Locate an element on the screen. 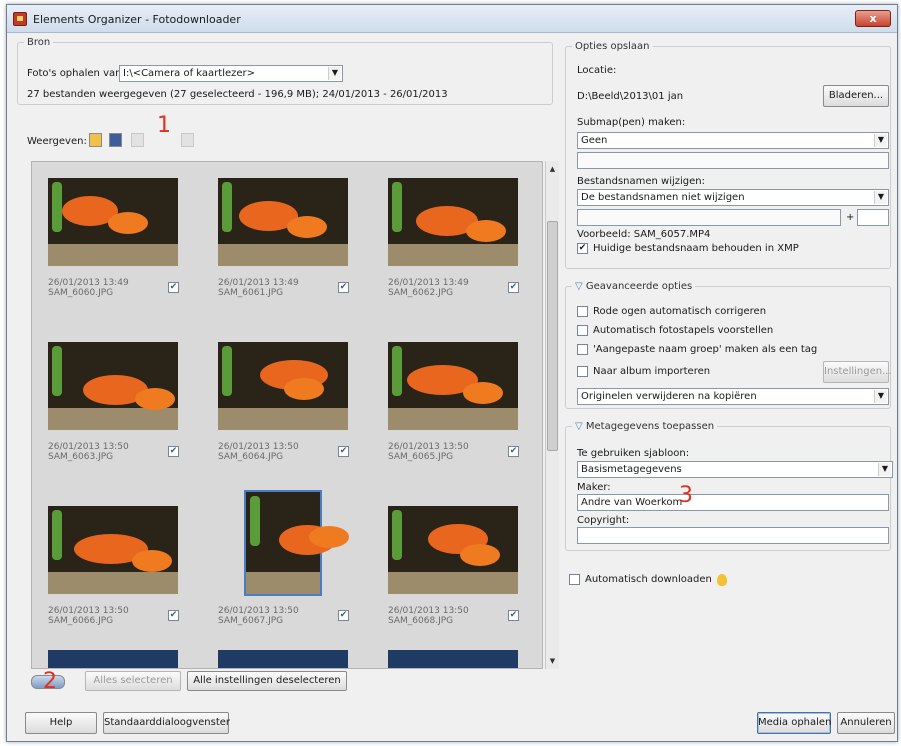 The height and width of the screenshot is (746, 901). keep-name-checkbox: ✔ is located at coordinates (582, 248).